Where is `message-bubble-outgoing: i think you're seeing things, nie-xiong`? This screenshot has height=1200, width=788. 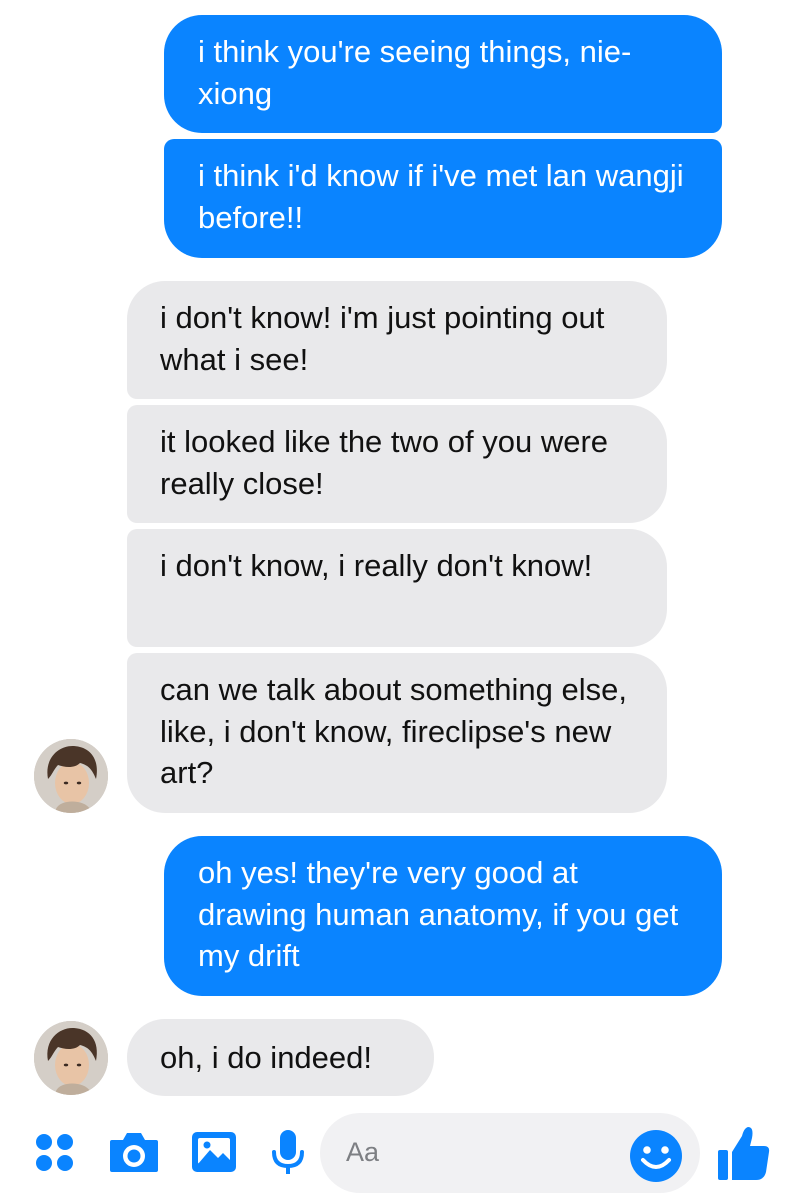 message-bubble-outgoing: i think you're seeing things, nie-xiong is located at coordinates (443, 74).